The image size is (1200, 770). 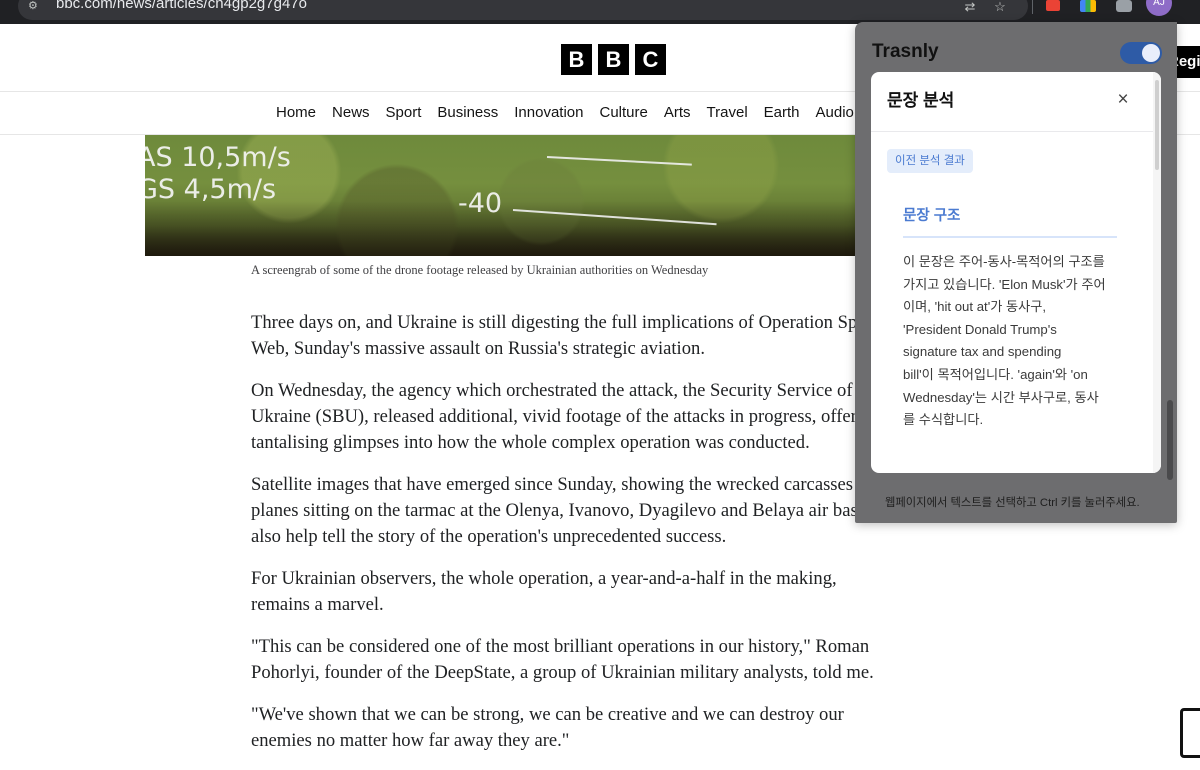 I want to click on site-info-icon: ⚙, so click(x=36, y=6).